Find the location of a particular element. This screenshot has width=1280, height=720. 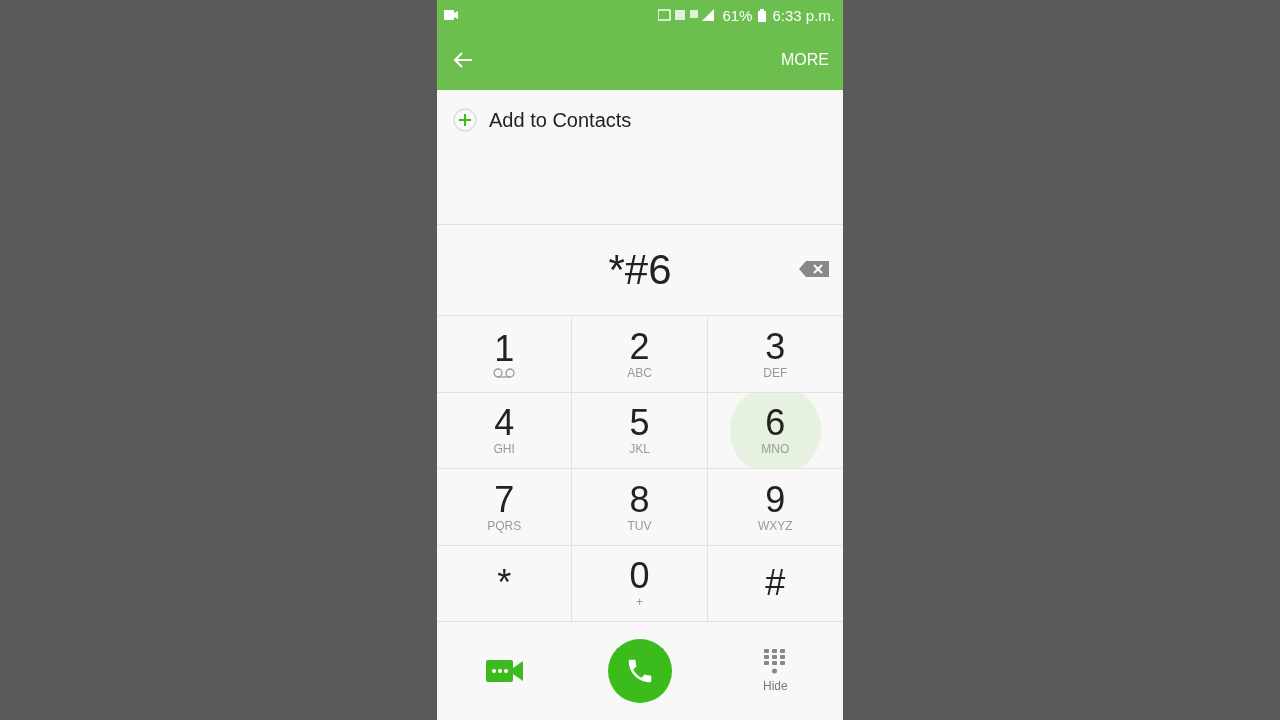

dial-key: 4 GHI is located at coordinates (505, 430).